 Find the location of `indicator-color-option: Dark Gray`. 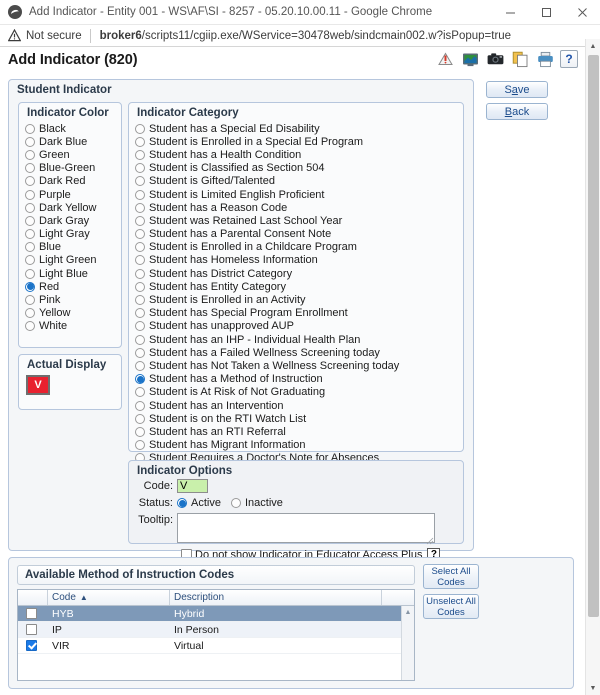

indicator-color-option: Dark Gray is located at coordinates (73, 220).